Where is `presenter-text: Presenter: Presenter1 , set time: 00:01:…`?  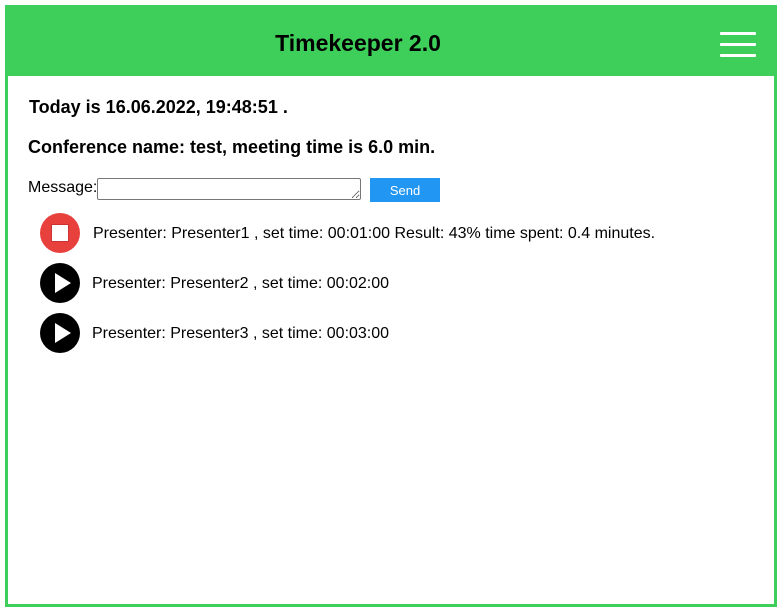 presenter-text: Presenter: Presenter1 , set time: 00:01:… is located at coordinates (374, 233).